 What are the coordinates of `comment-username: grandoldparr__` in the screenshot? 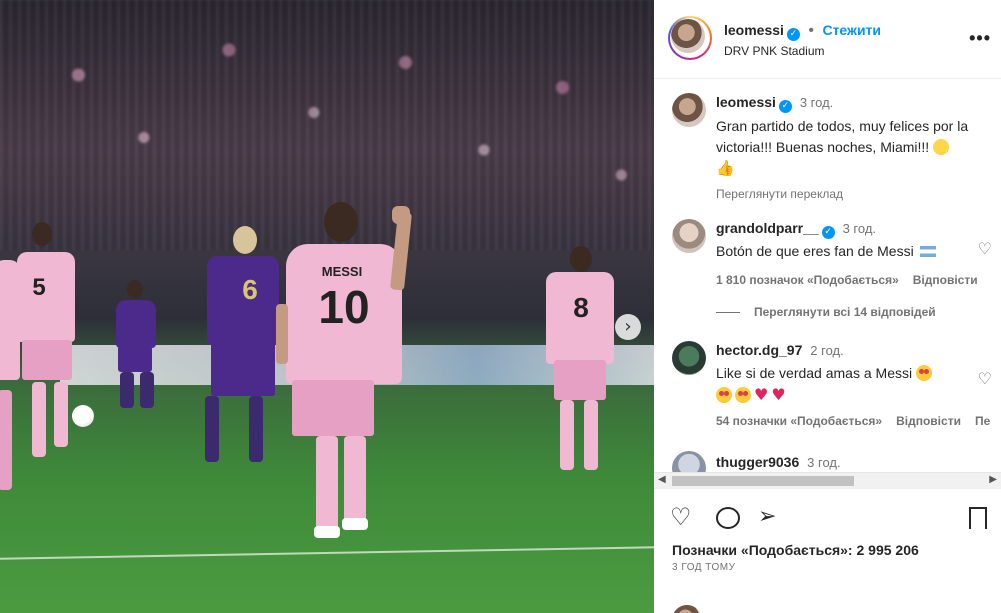 It's located at (767, 228).